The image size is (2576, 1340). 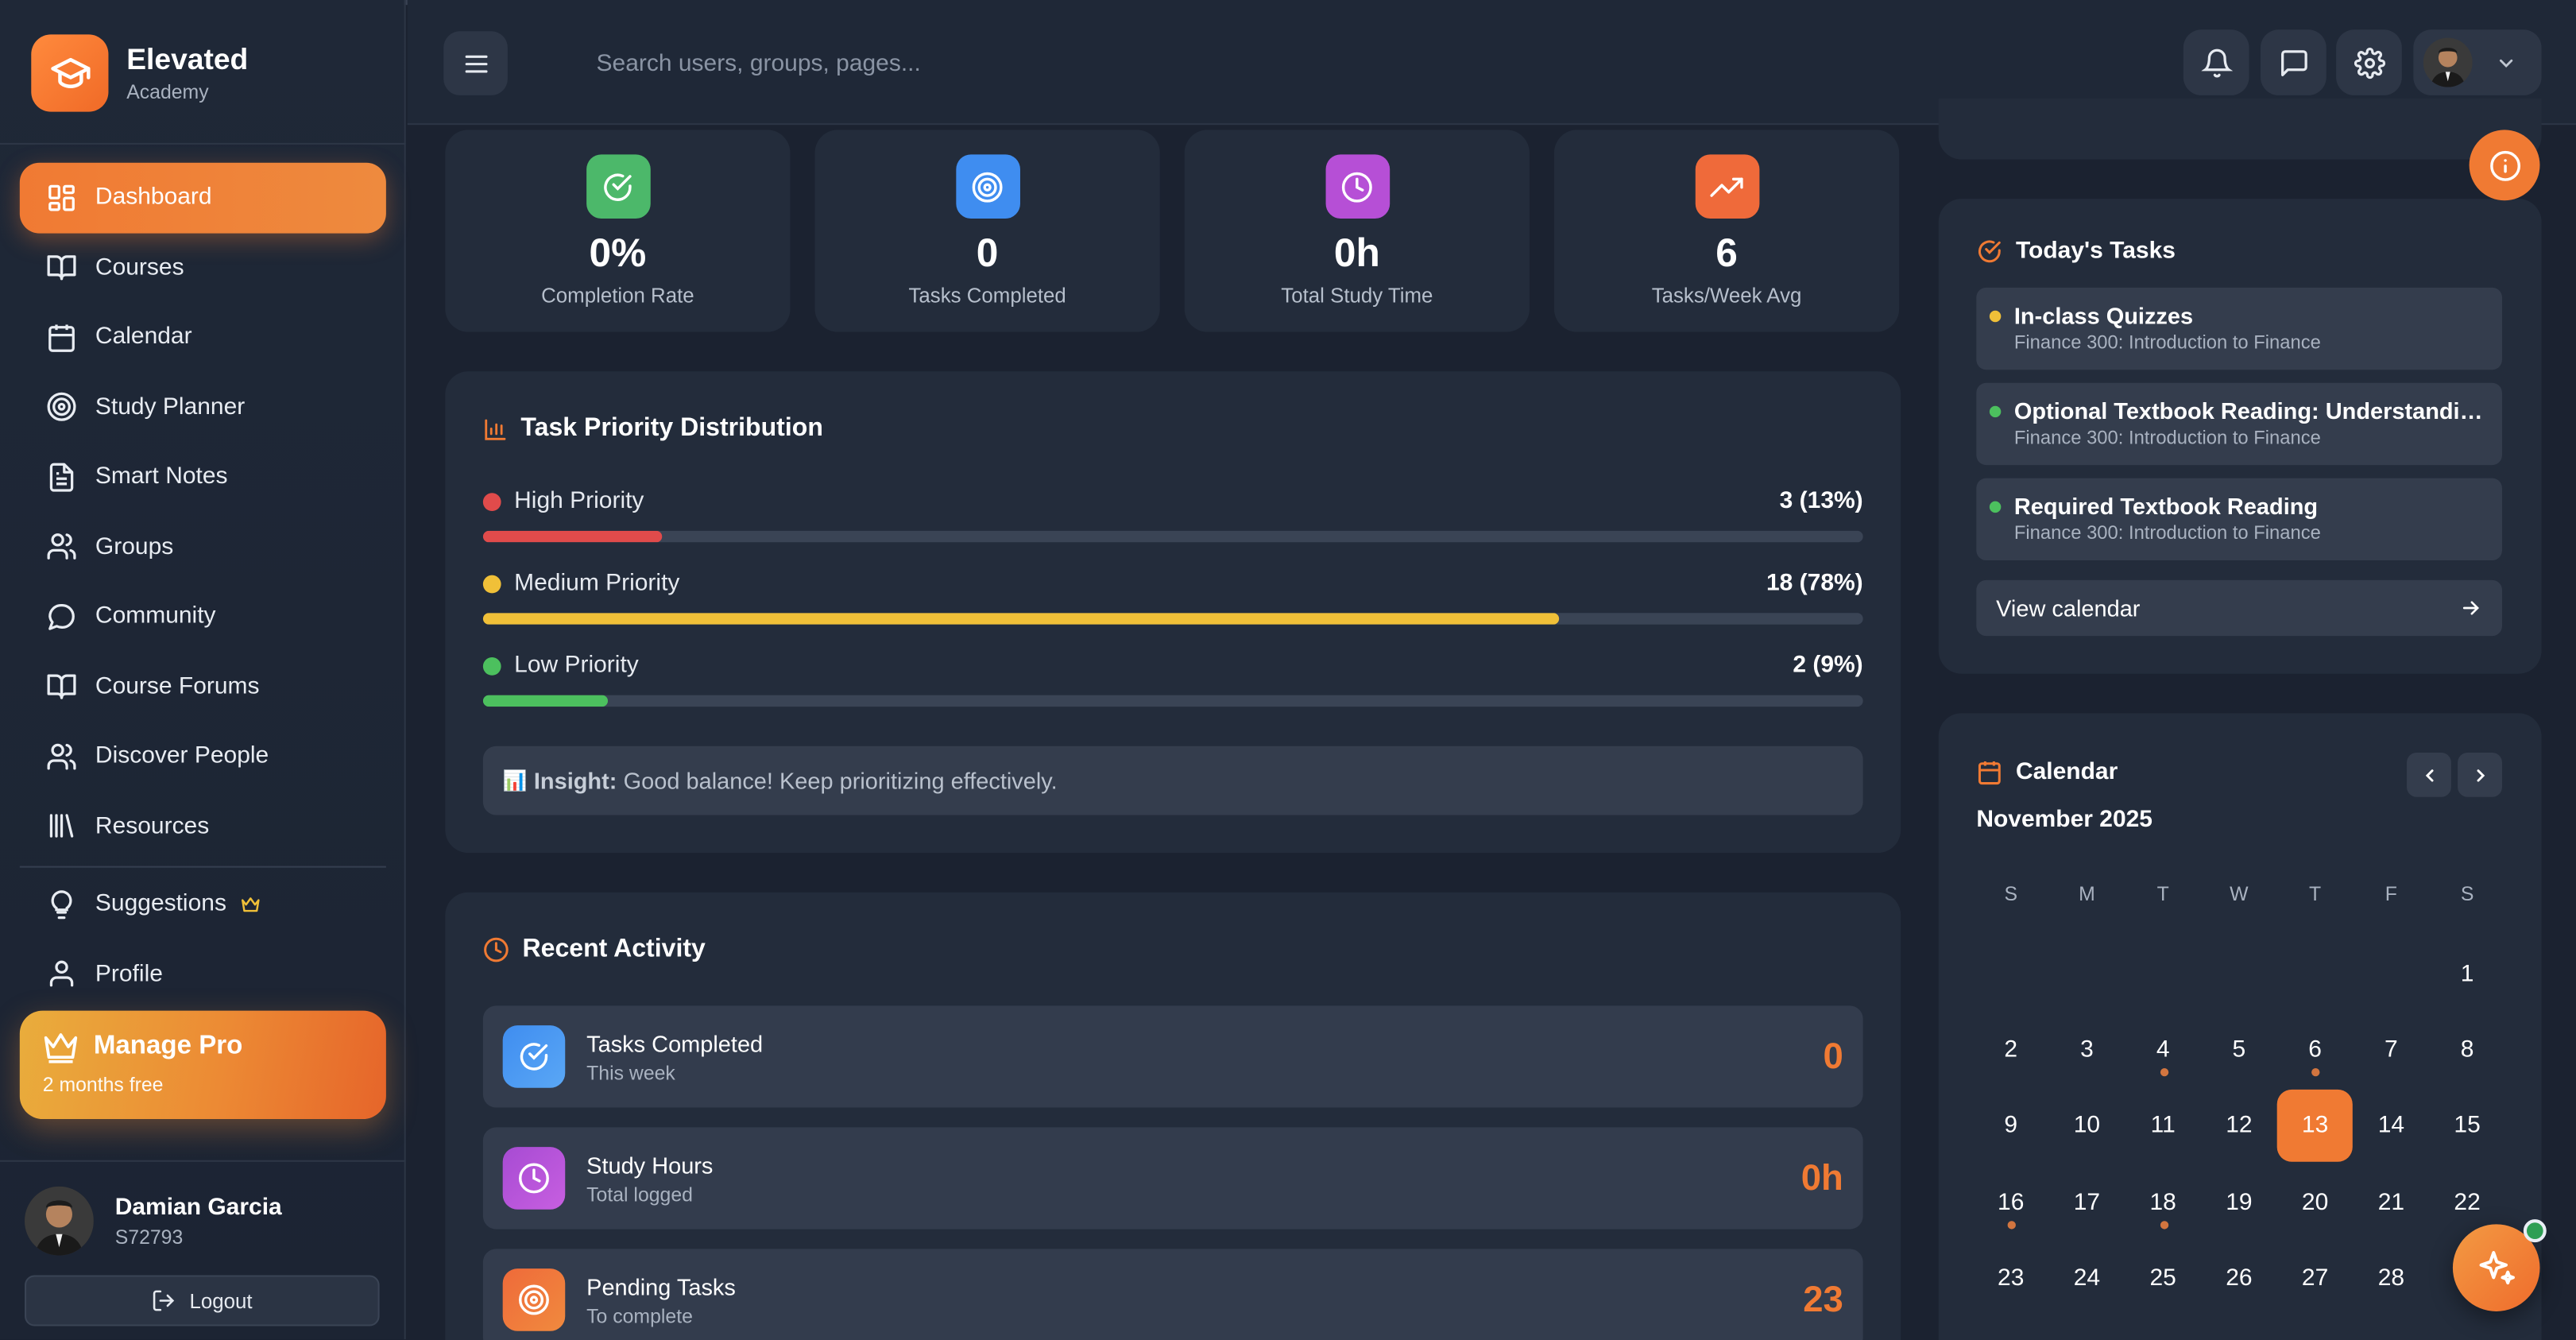 I want to click on calendar-day: 17, so click(x=2087, y=1202).